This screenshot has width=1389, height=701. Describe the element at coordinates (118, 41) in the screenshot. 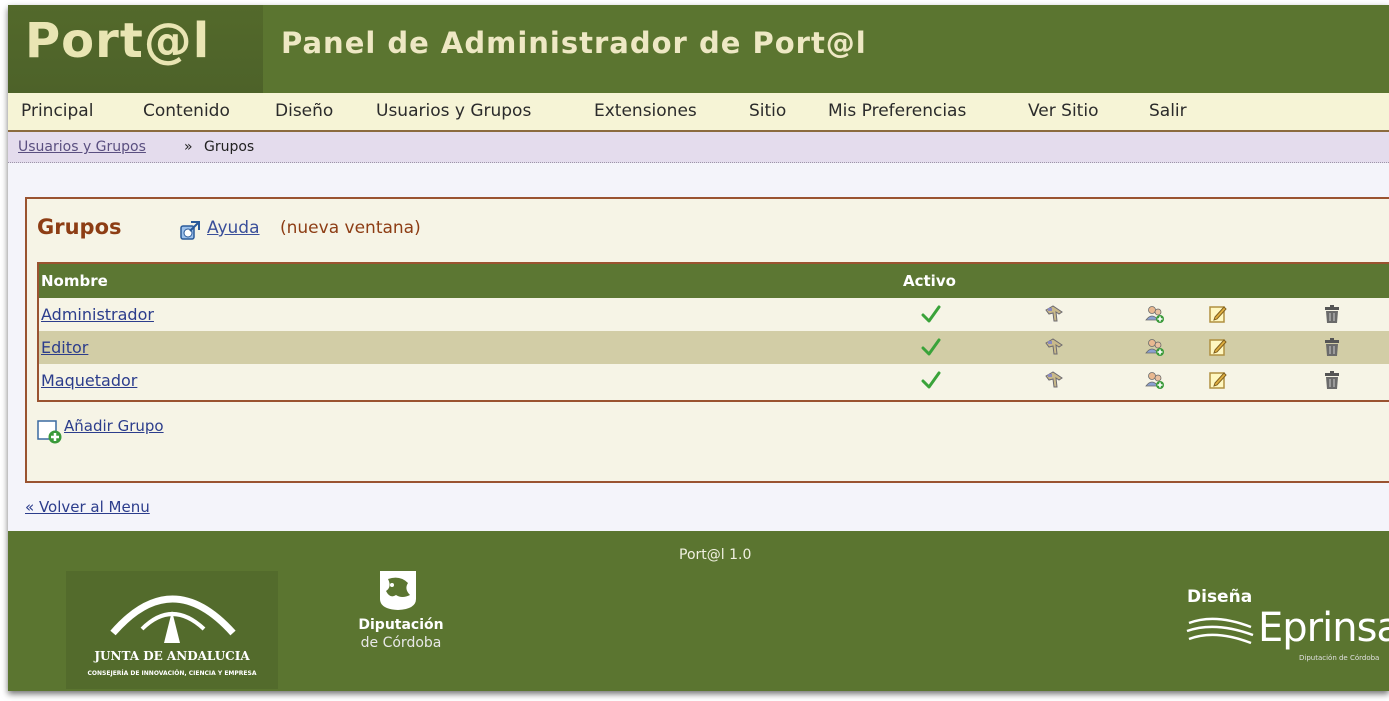

I see `logo-text: Port@l` at that location.